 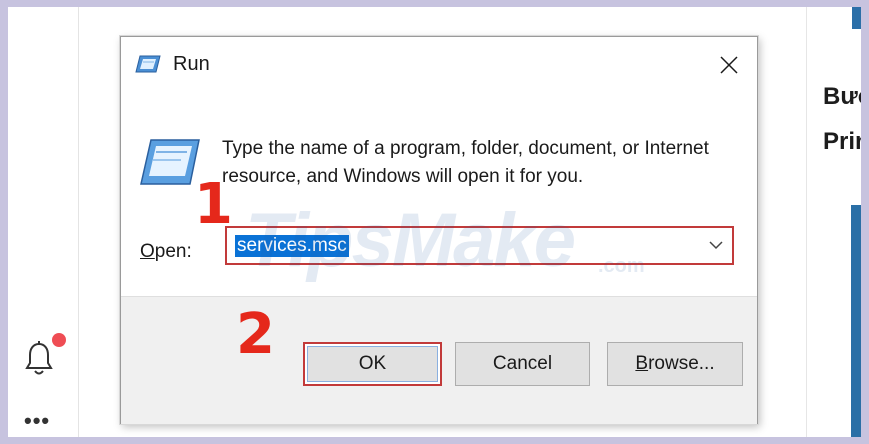 What do you see at coordinates (292, 246) in the screenshot?
I see `open-input-value: services.msc` at bounding box center [292, 246].